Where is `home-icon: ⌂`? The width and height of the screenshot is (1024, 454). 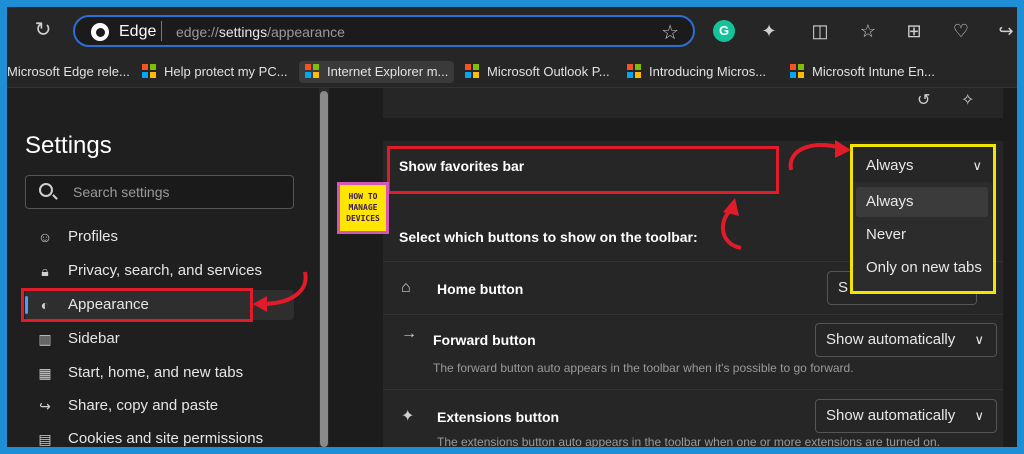 home-icon: ⌂ is located at coordinates (406, 287).